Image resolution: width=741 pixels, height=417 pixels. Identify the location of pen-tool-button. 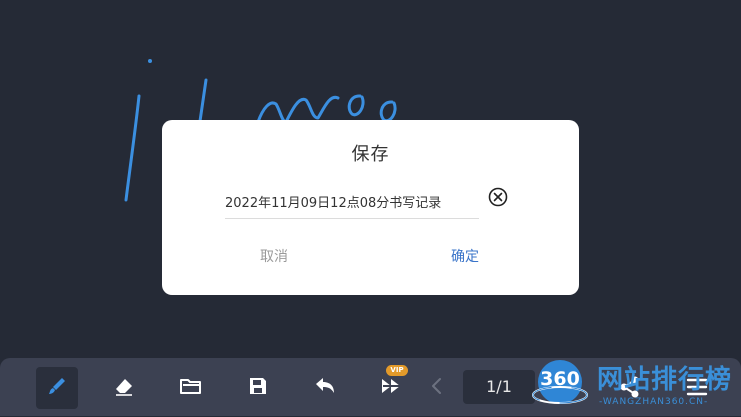
(57, 388).